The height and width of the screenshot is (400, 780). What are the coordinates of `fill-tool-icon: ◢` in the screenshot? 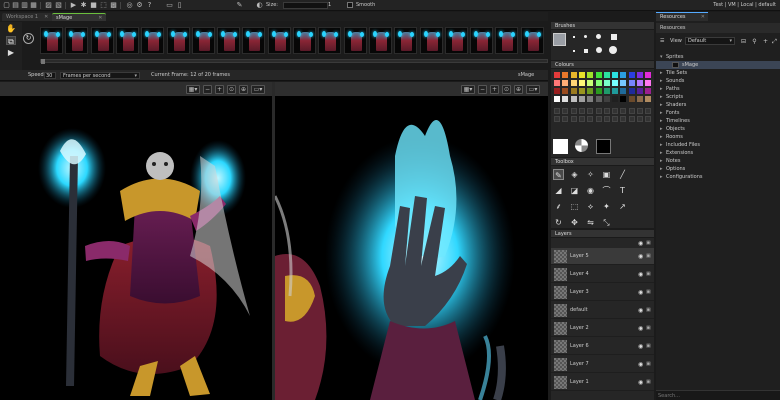 It's located at (558, 190).